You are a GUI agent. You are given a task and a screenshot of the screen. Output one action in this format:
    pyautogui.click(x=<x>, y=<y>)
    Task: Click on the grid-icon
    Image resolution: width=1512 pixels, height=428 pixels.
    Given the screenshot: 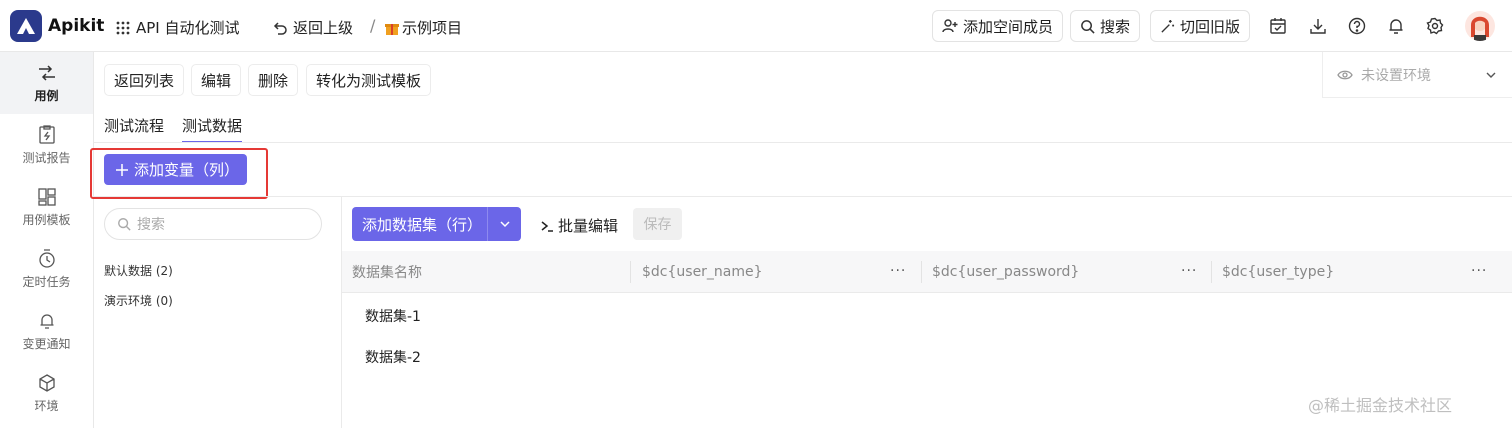 What is the action you would take?
    pyautogui.click(x=123, y=27)
    